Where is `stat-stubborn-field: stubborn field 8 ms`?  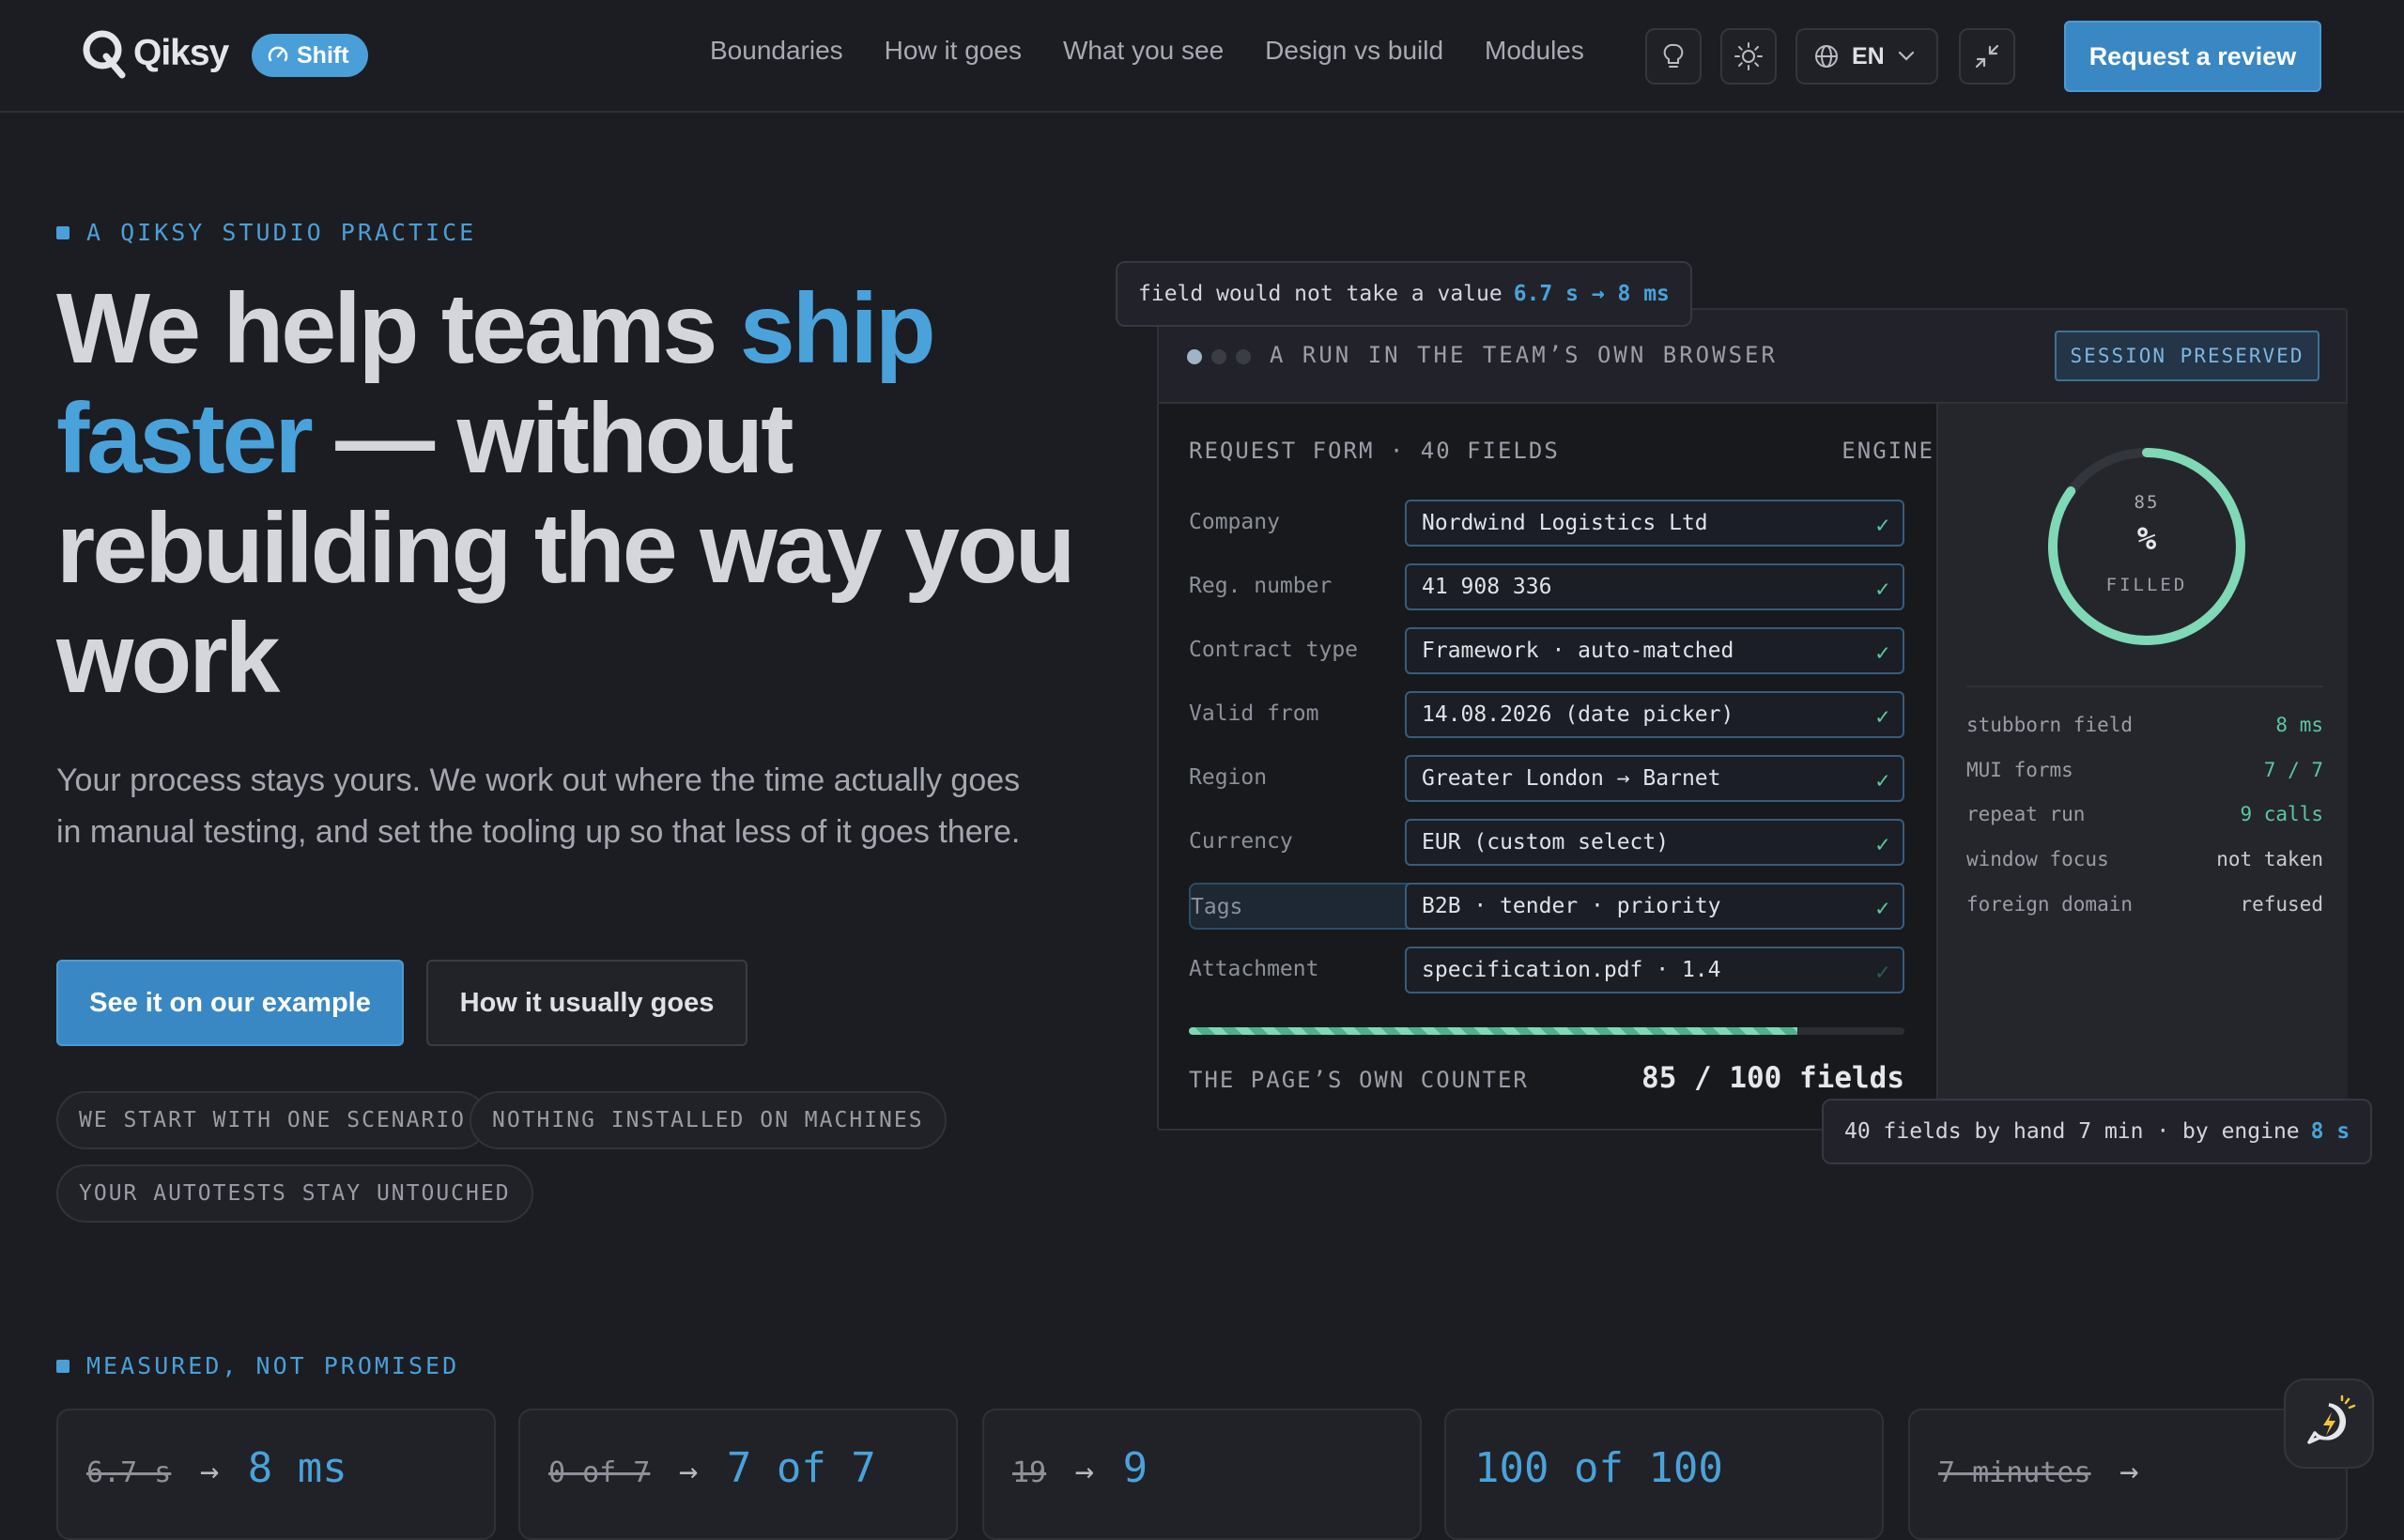
stat-stubborn-field: stubborn field 8 ms is located at coordinates (2144, 732).